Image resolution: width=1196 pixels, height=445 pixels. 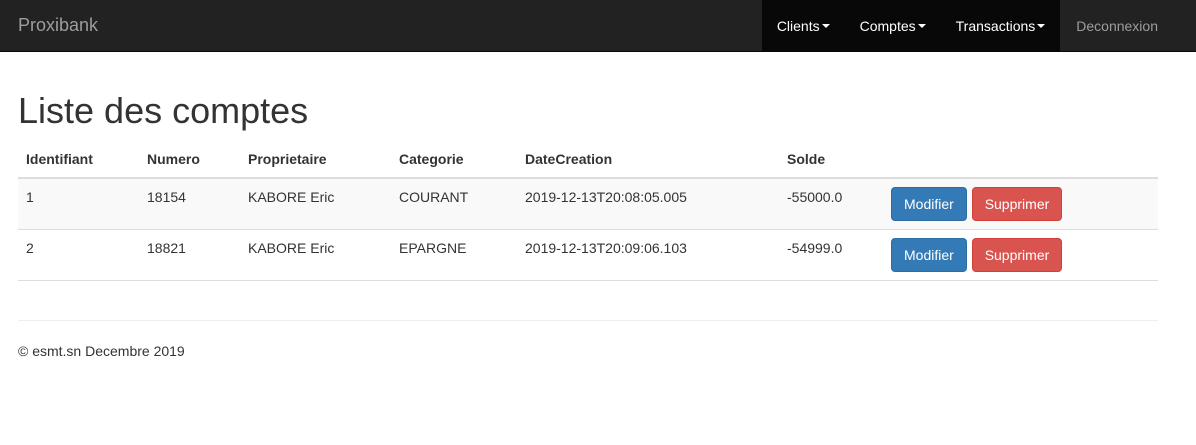 I want to click on cell-solde: -54999.0, so click(x=831, y=254).